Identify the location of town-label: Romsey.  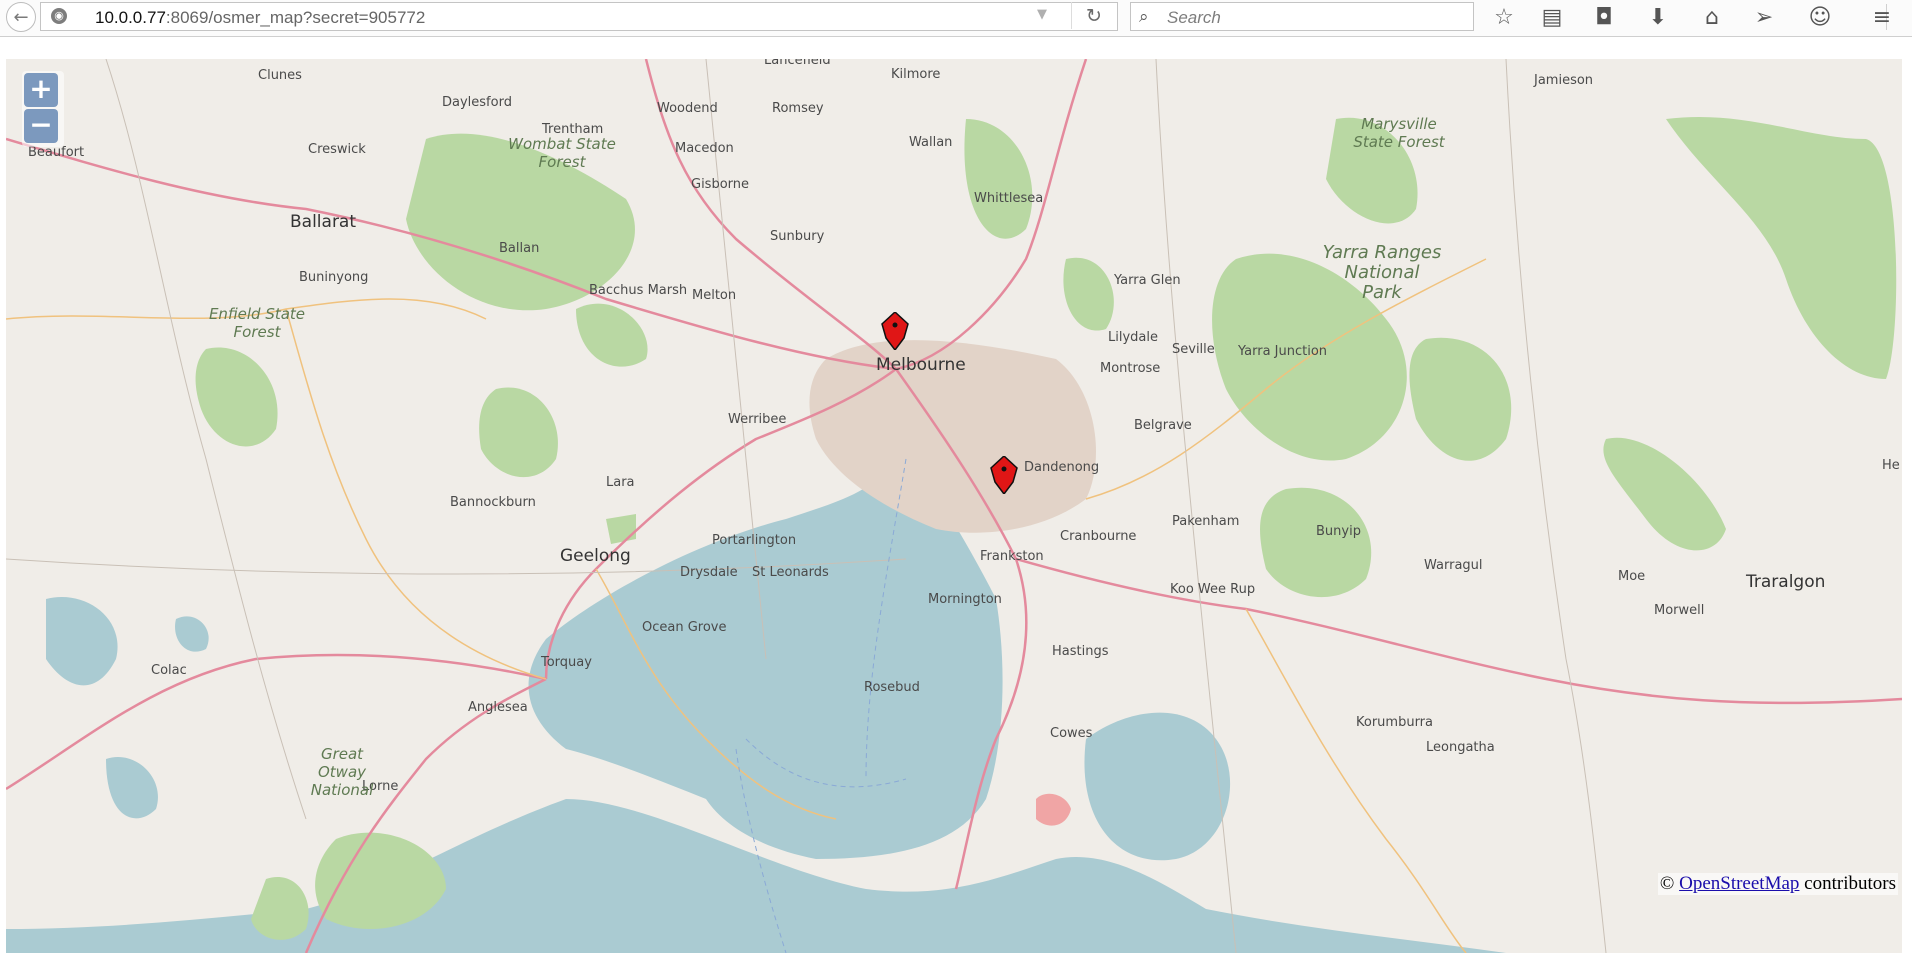
(798, 108).